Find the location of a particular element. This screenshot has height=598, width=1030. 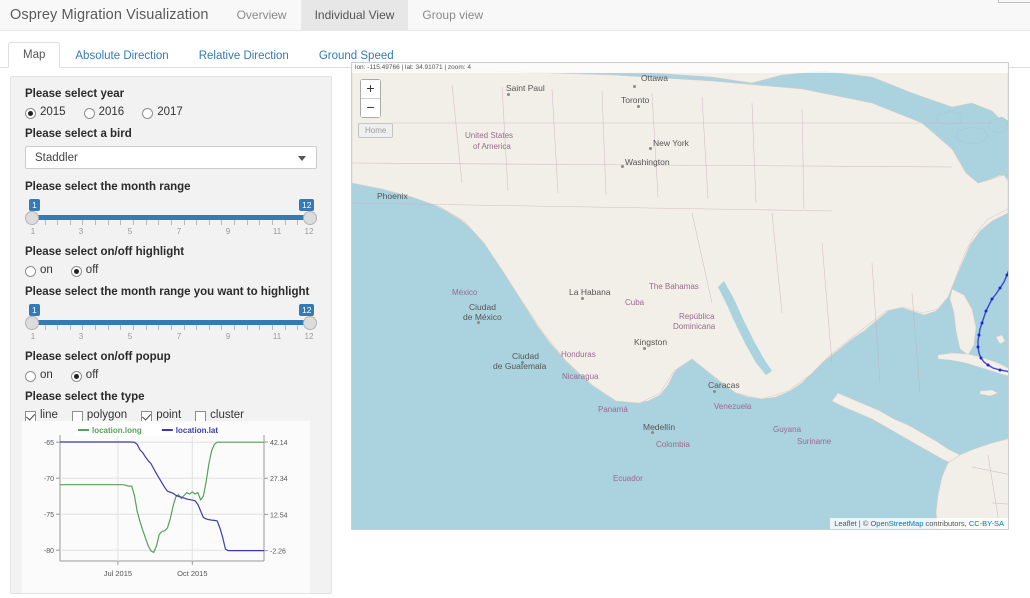

nav-item-group-view: Group view is located at coordinates (452, 15).